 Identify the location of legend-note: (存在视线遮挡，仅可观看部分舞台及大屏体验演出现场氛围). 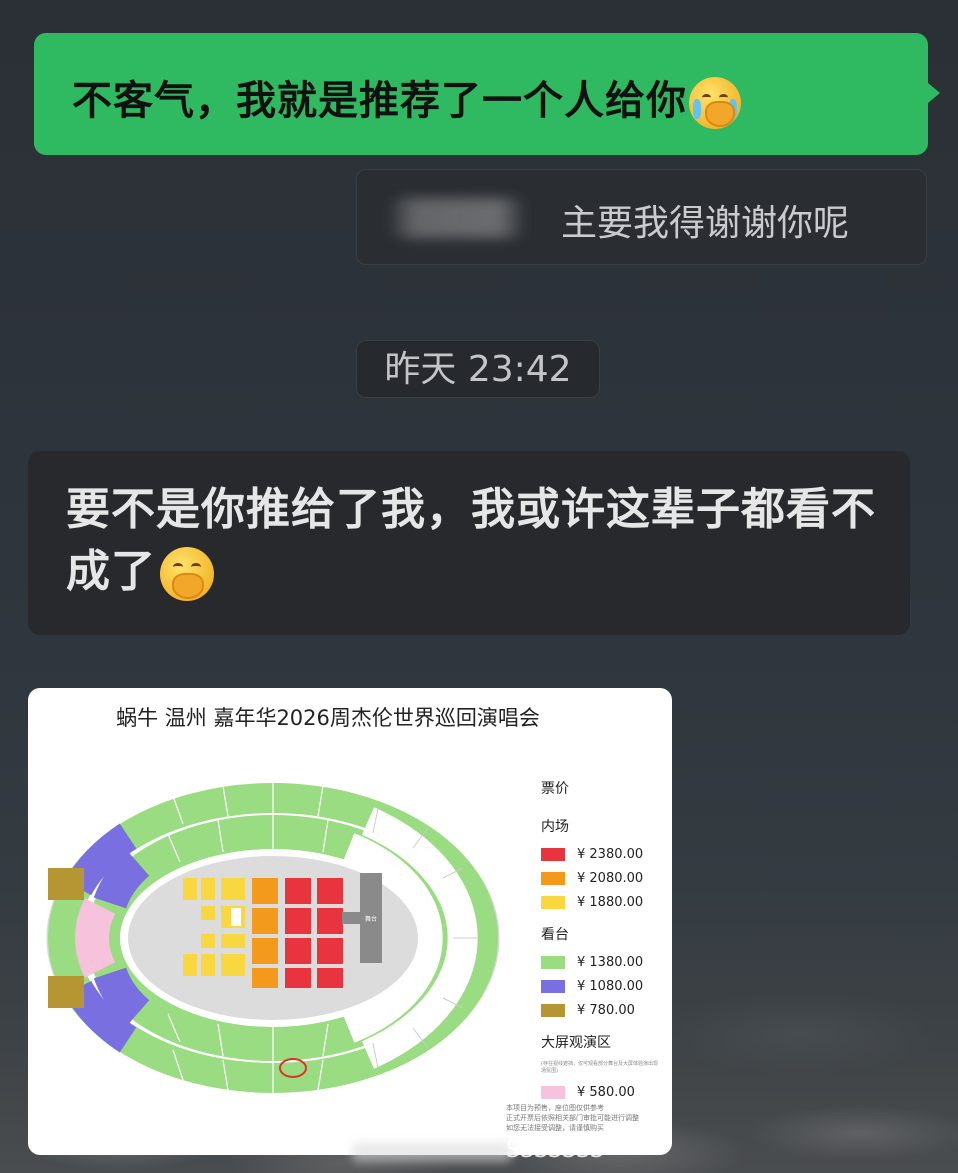
(599, 1067).